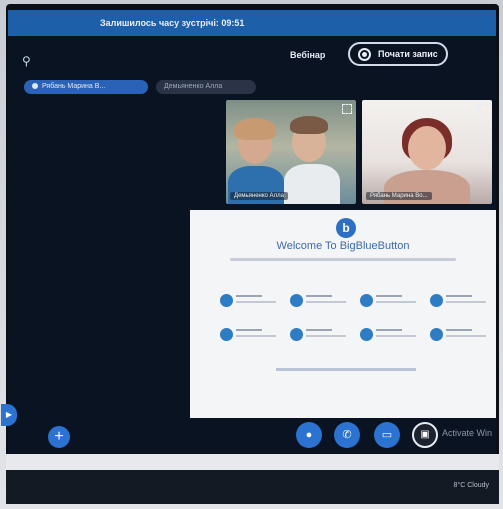 This screenshot has width=503, height=509. I want to click on participant-chip-other: Демьяненко Алла, so click(206, 87).